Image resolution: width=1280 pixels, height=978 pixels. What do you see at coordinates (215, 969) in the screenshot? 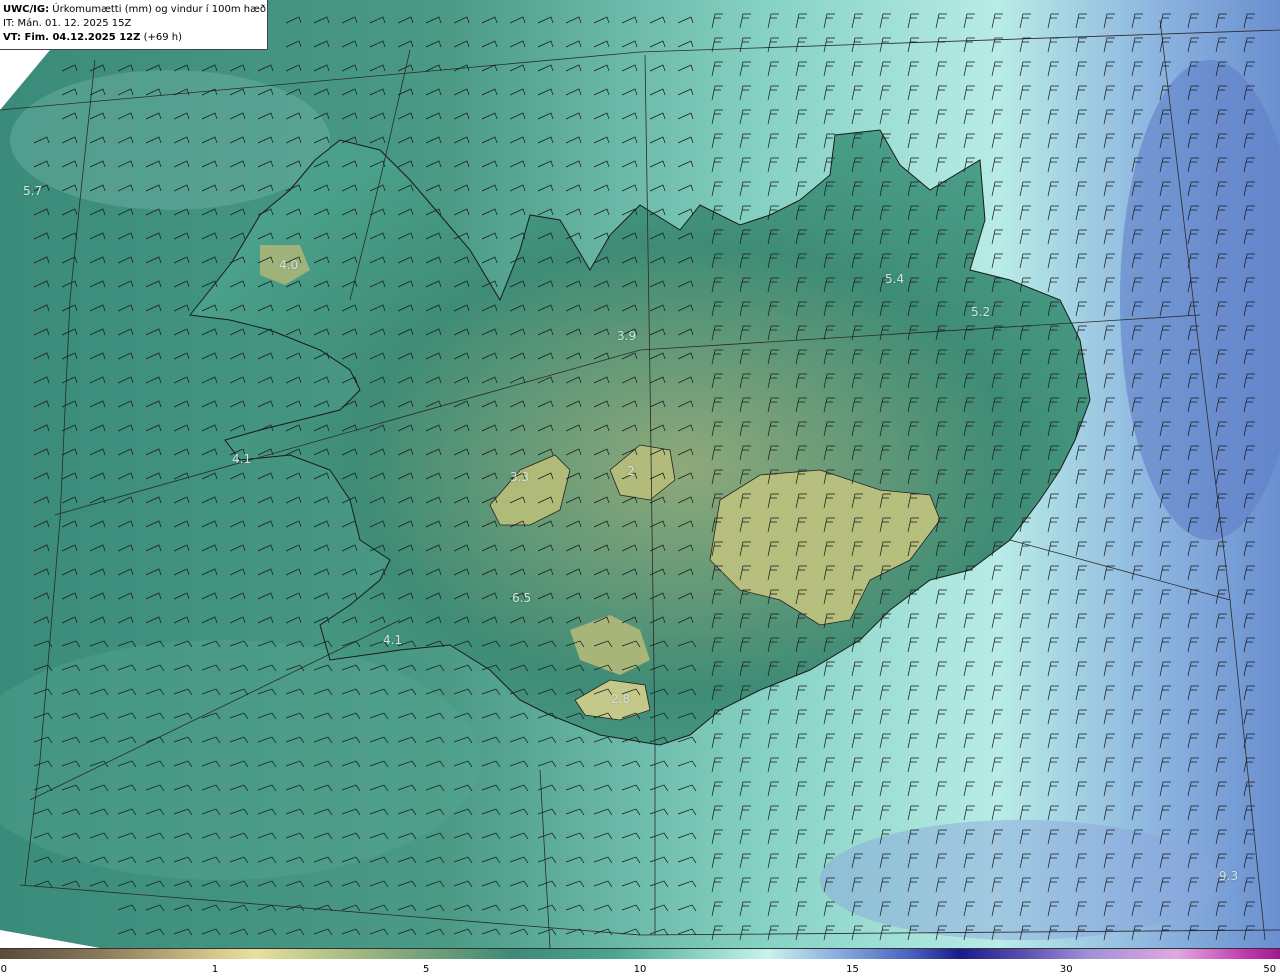
I see `colorbar-tick-label: 1` at bounding box center [215, 969].